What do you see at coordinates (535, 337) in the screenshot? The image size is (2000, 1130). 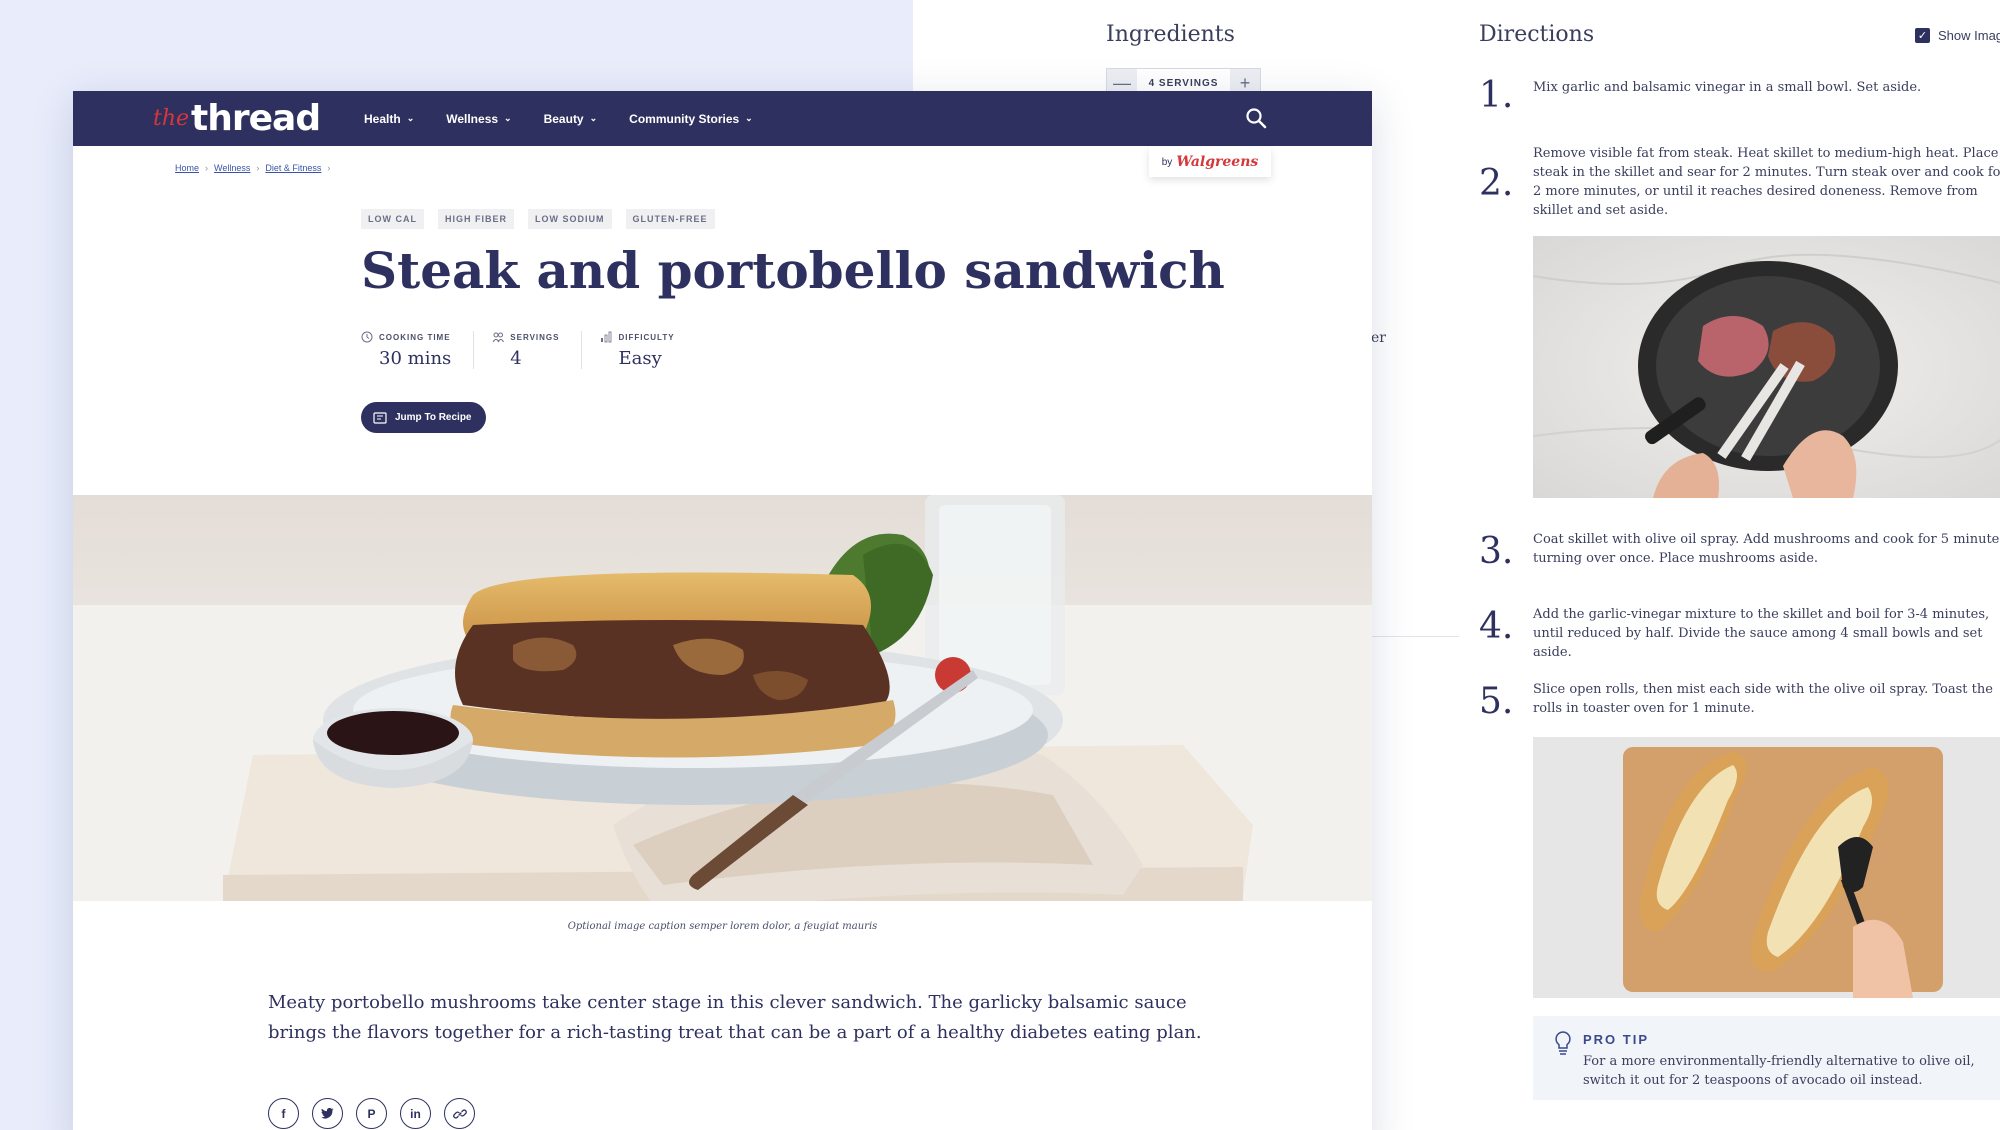 I see `meta-label: SERVINGS` at bounding box center [535, 337].